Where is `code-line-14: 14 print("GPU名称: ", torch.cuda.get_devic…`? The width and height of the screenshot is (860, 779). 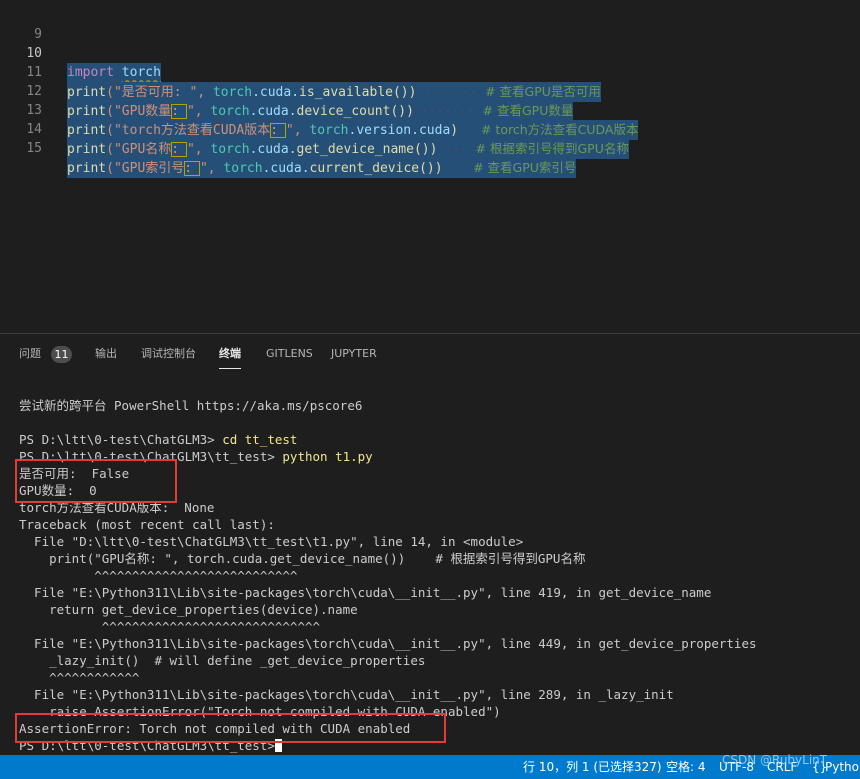
code-line-14: 14 print("GPU名称: ", torch.cuda.get_devic… is located at coordinates (430, 130).